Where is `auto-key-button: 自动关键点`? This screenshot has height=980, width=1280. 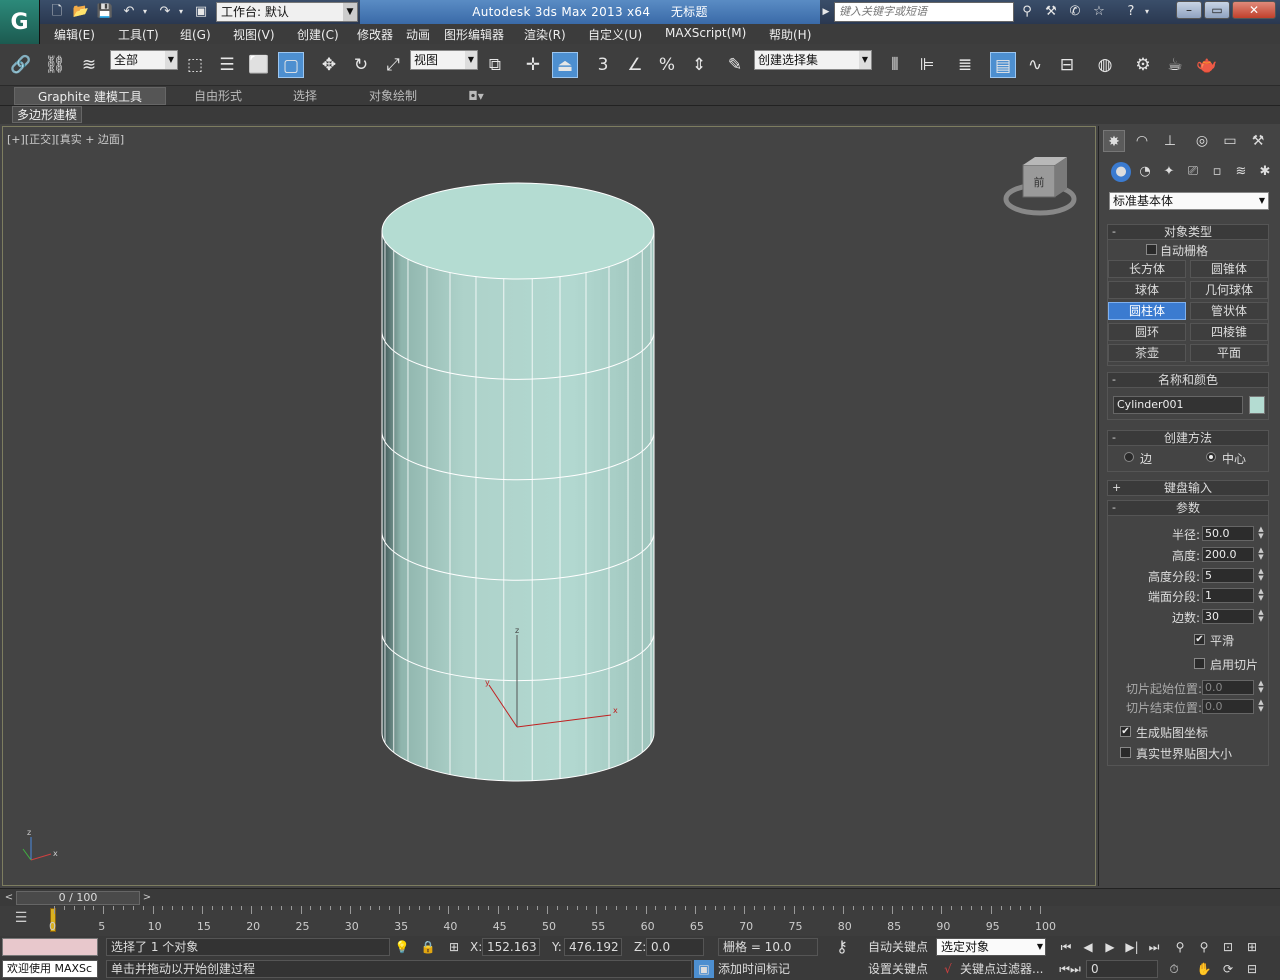
auto-key-button: 自动关键点 is located at coordinates (898, 947).